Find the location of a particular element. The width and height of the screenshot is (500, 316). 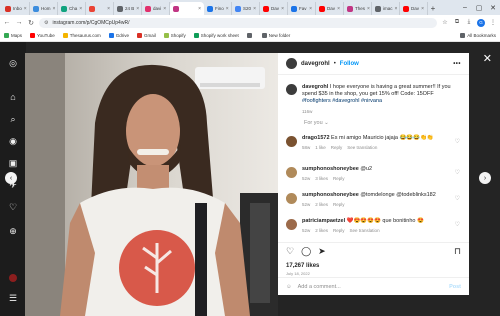

close-modal-icon: ✕ is located at coordinates (487, 58).